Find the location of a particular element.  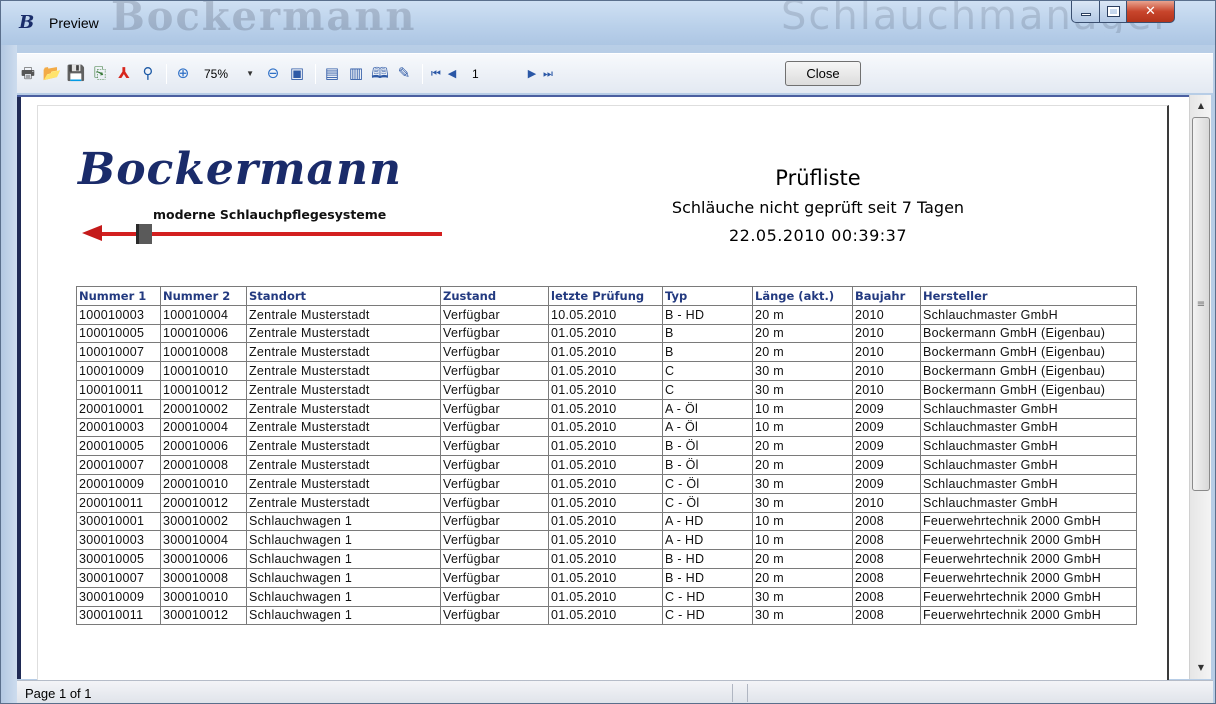

prev-page-icon: ◀ is located at coordinates (452, 74).